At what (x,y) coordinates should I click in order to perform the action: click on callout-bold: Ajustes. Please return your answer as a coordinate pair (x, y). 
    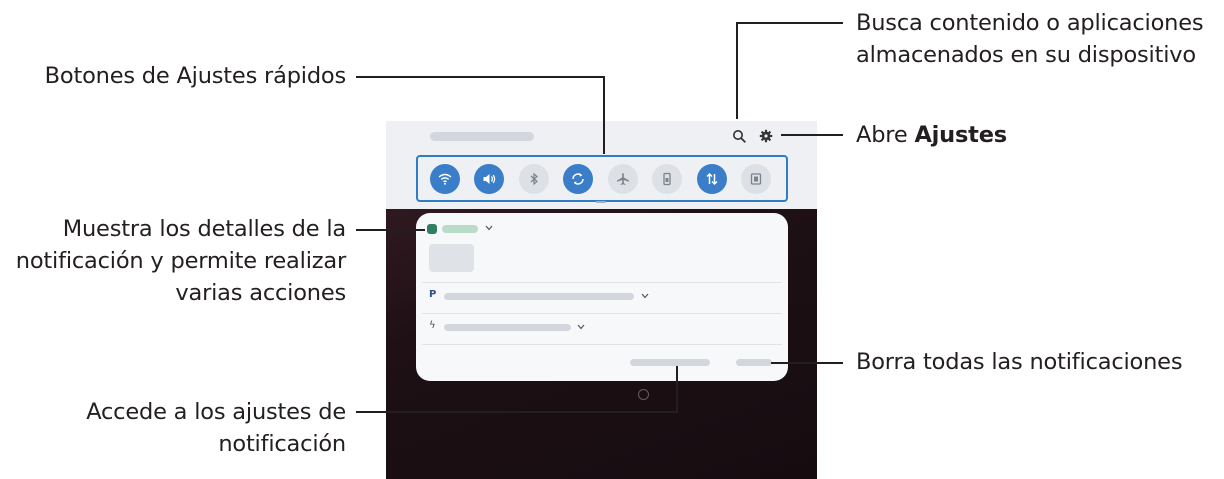
    Looking at the image, I should click on (960, 135).